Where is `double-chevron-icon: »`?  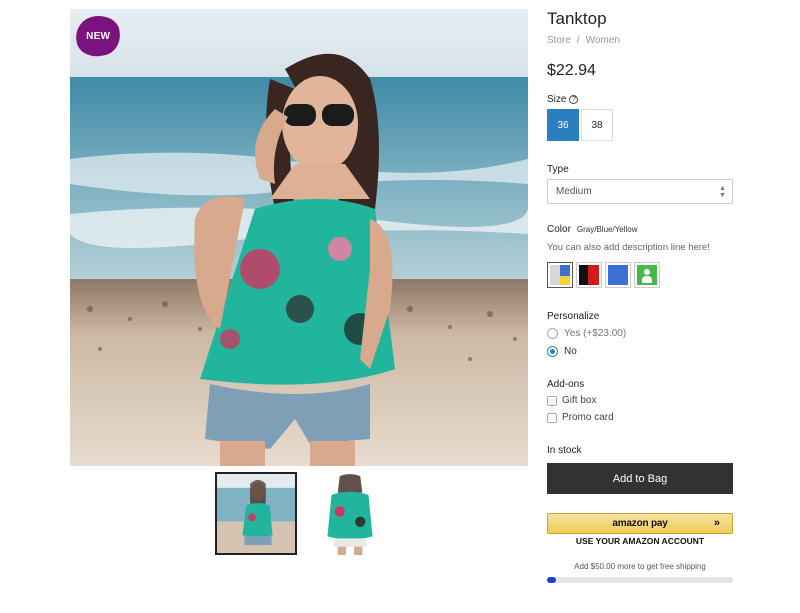 double-chevron-icon: » is located at coordinates (716, 523).